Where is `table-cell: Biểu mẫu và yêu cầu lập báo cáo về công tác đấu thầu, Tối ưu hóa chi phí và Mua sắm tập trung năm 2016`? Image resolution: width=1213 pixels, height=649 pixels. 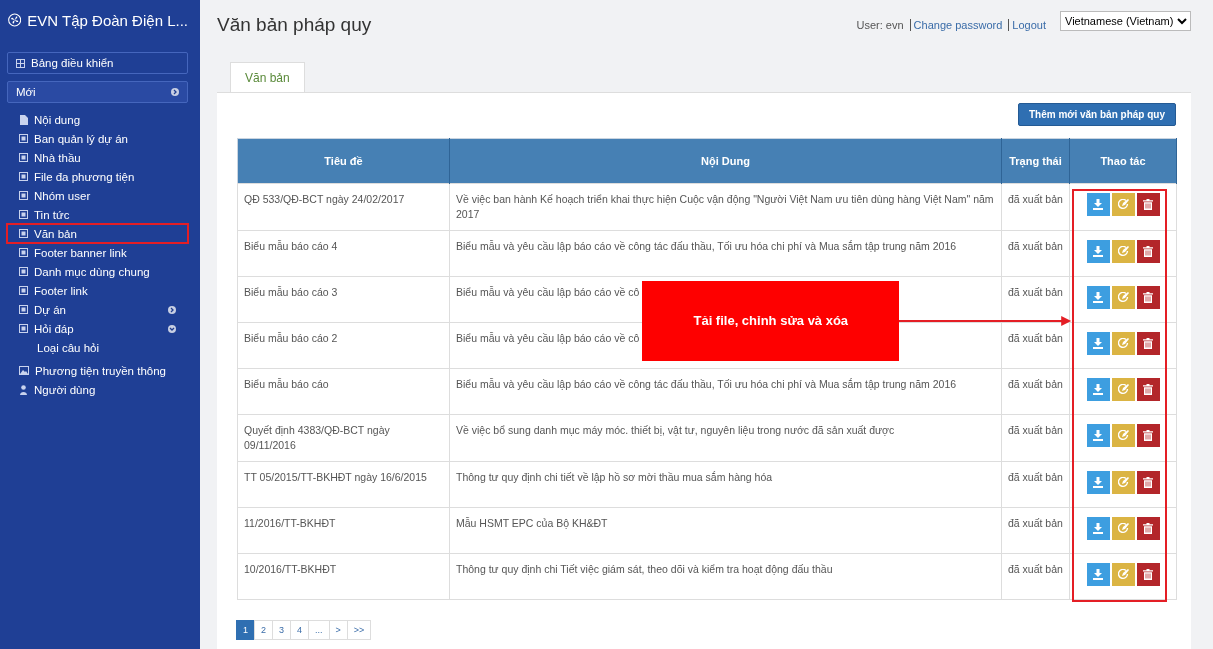 table-cell: Biểu mẫu và yêu cầu lập báo cáo về công tác đấu thầu, Tối ưu hóa chi phí và Mua sắm tập trung năm 2016 is located at coordinates (725, 253).